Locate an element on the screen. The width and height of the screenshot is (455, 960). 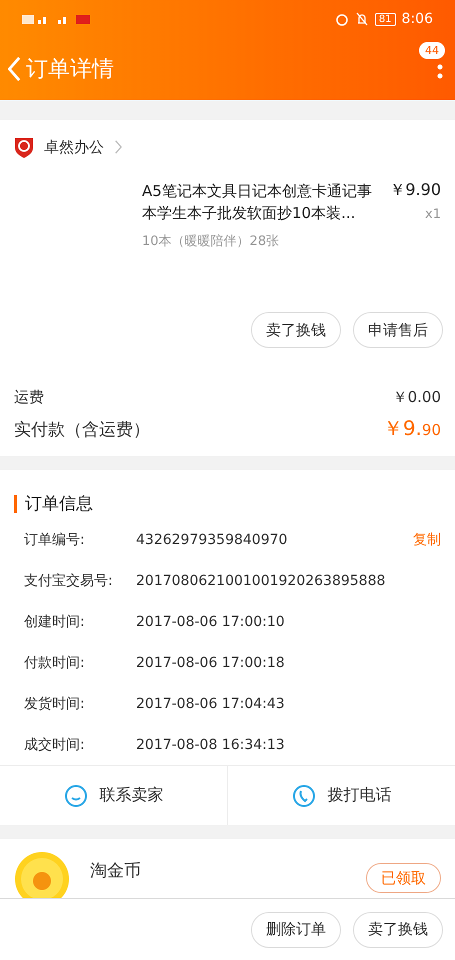
info-value: 2017-08-06 17:04:43 is located at coordinates (211, 704).